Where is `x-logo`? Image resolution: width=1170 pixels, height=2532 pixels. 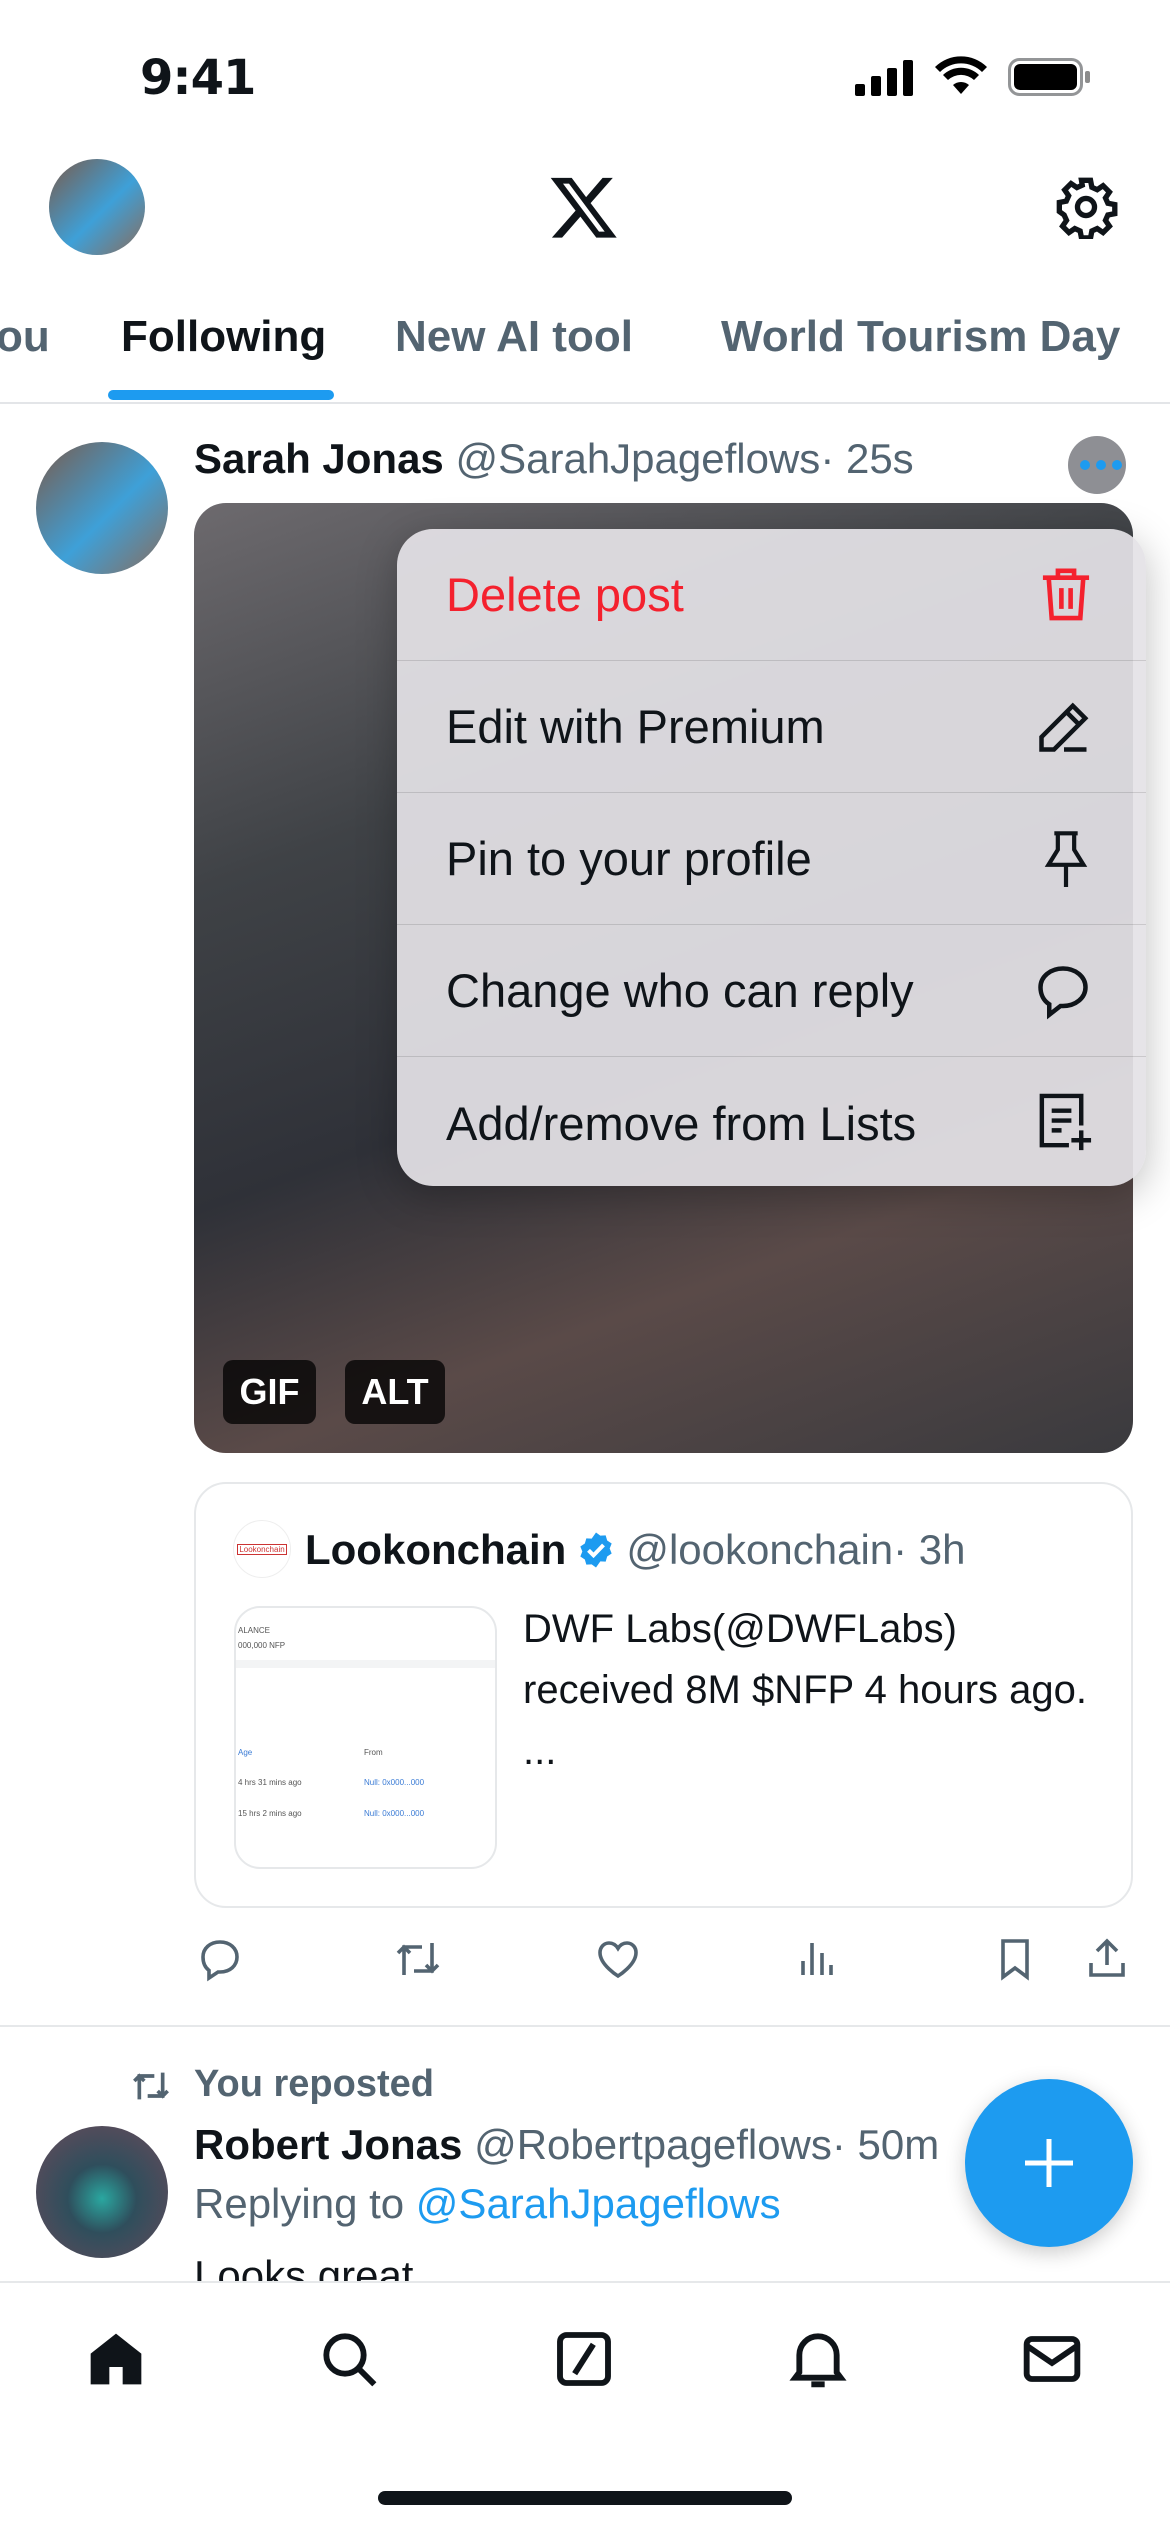
x-logo is located at coordinates (584, 207).